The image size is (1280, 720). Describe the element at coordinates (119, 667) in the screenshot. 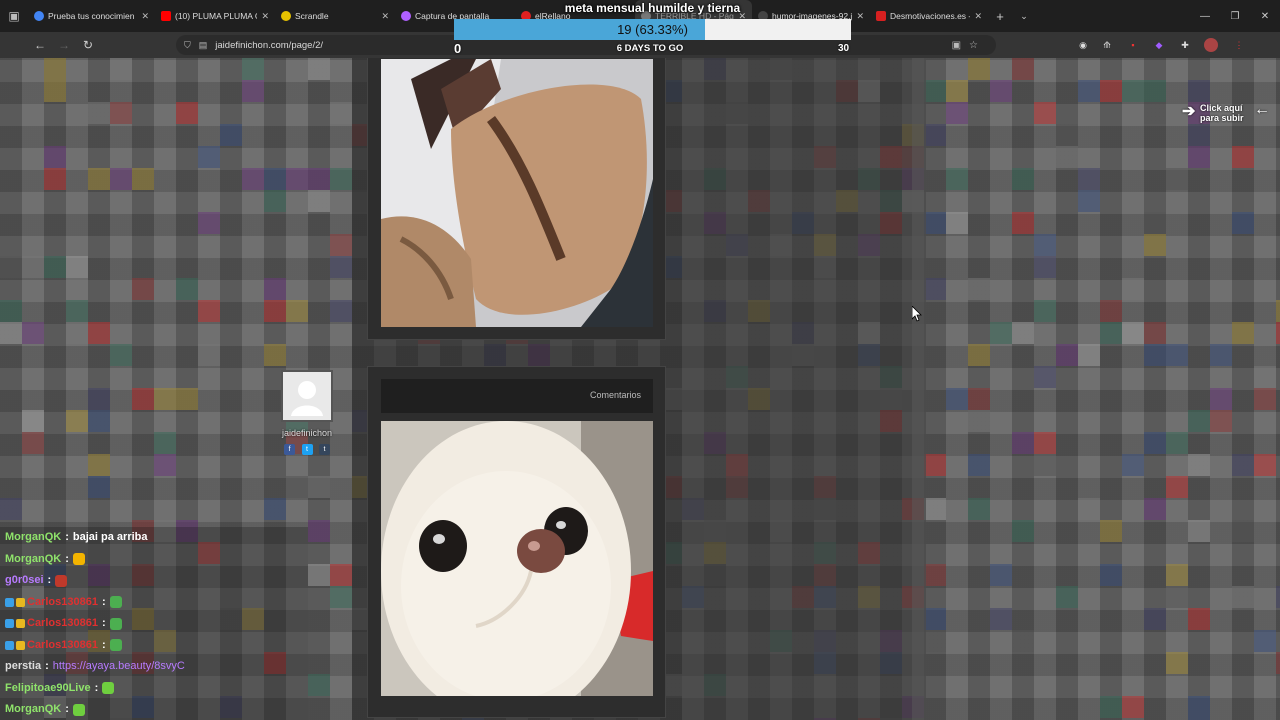

I see `chat-link: https://ayaya.beauty/8svyC` at that location.